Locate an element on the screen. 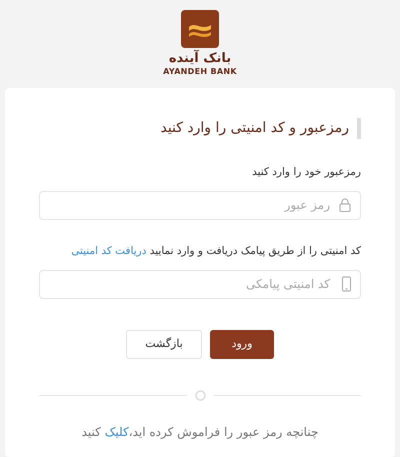 The image size is (400, 457). field-label: رمزعبور خود را وارد کنید is located at coordinates (306, 172).